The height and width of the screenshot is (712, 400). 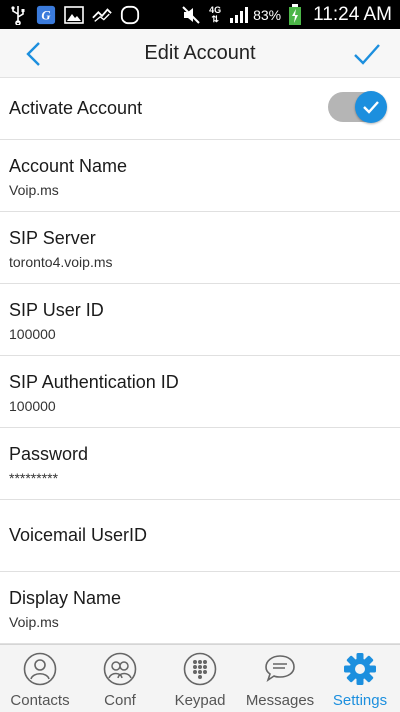 I want to click on image-icon, so click(x=74, y=15).